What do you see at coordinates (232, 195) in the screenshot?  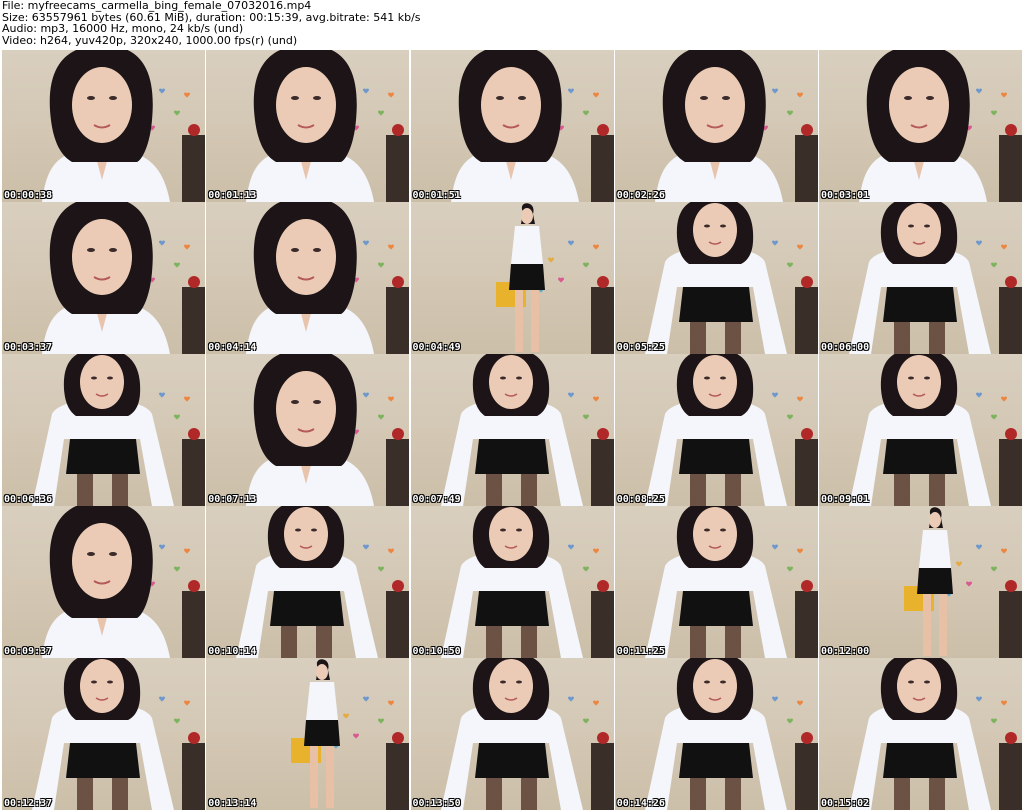 I see `thumbnail-timestamp: 00:01:13` at bounding box center [232, 195].